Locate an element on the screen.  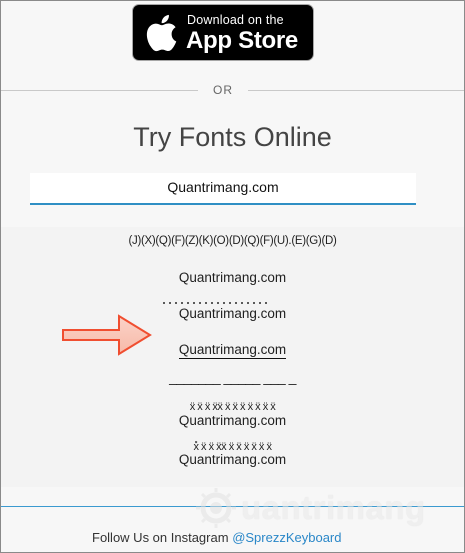
watermark-sun-icon is located at coordinates (216, 508).